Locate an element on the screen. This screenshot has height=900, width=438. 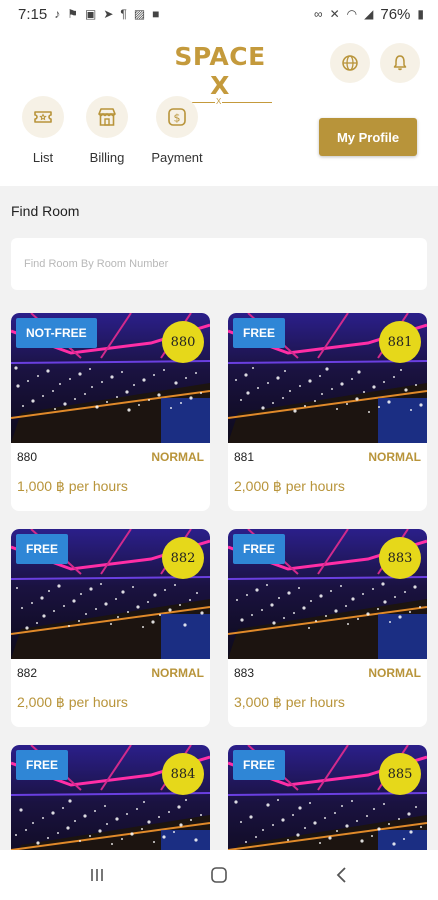
notifications-button is located at coordinates (400, 63).